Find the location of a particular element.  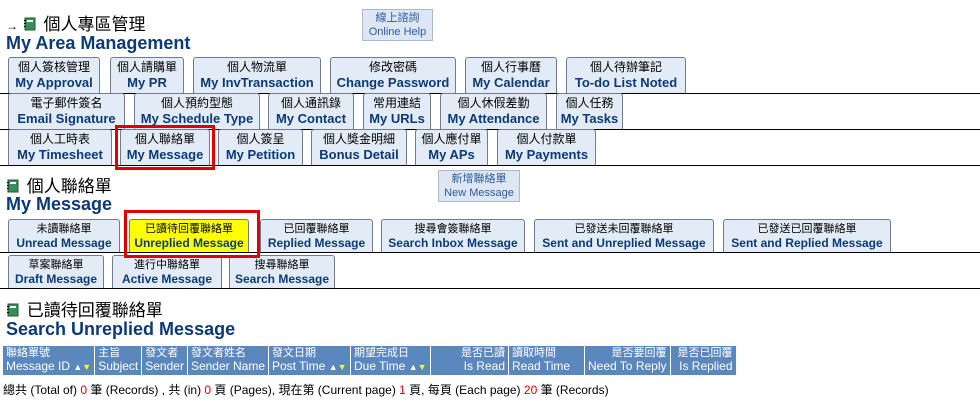

col-label-en: Need To Reply is located at coordinates (627, 366).